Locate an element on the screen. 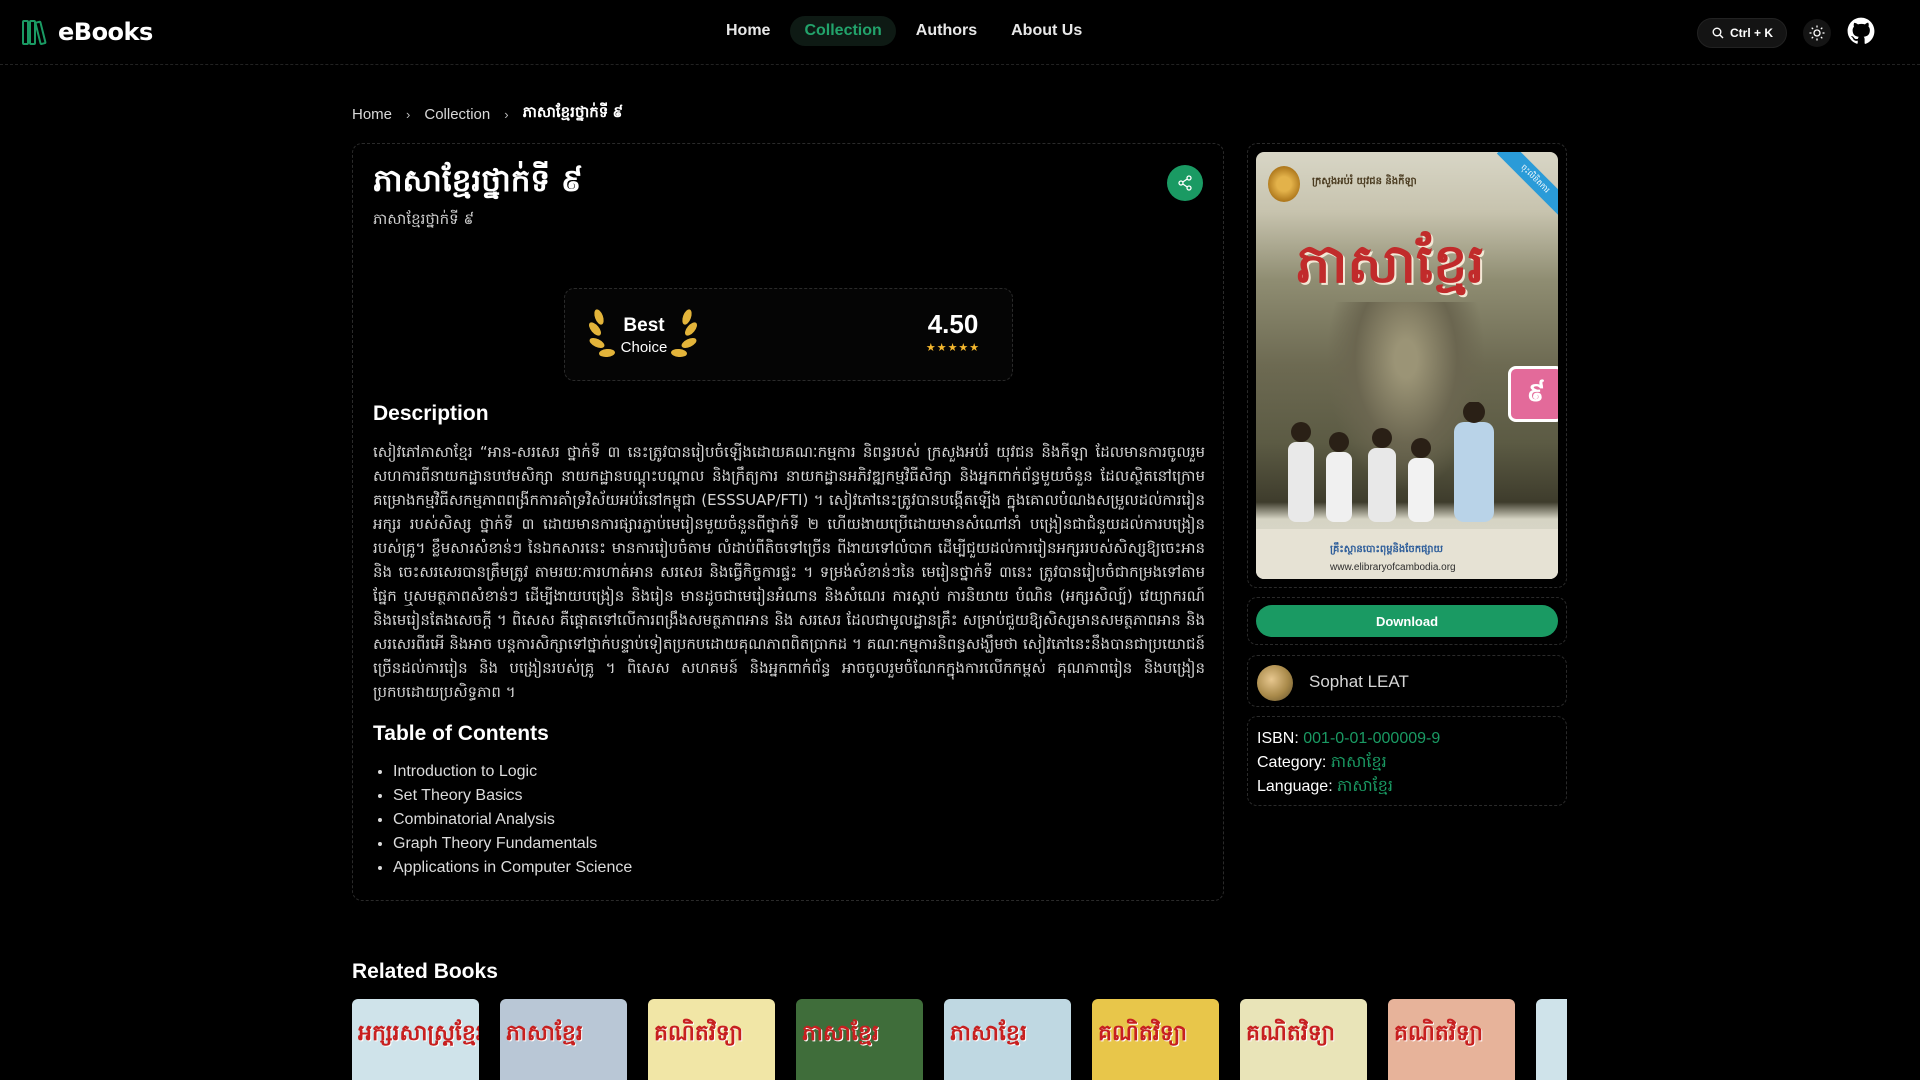 This screenshot has height=1080, width=1920. author-card: Sophat LEAT is located at coordinates (1407, 681).